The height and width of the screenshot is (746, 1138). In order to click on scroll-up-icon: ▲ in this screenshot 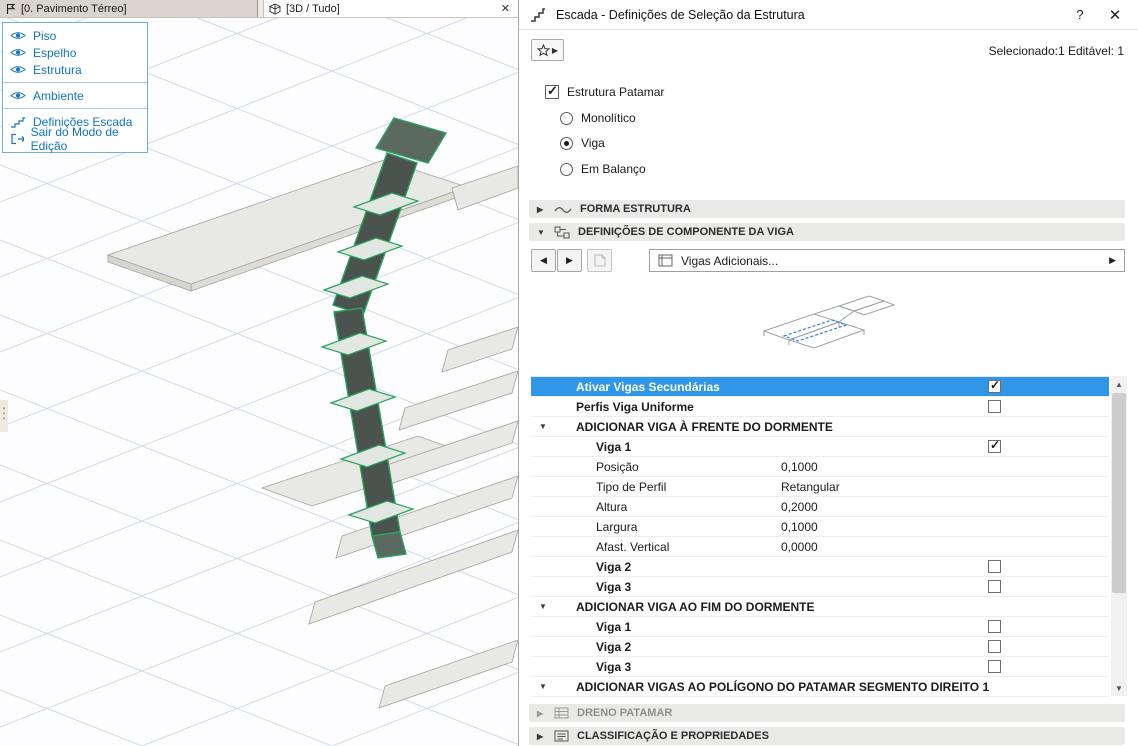, I will do `click(1119, 384)`.